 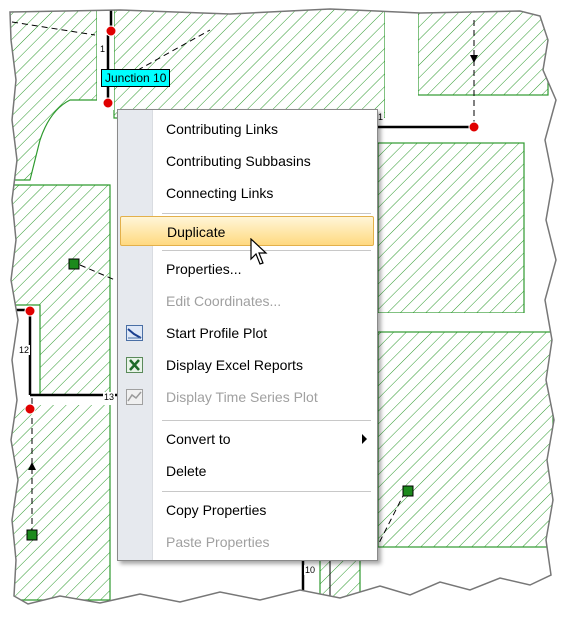 What do you see at coordinates (136, 78) in the screenshot?
I see `junction-label: Junction 10` at bounding box center [136, 78].